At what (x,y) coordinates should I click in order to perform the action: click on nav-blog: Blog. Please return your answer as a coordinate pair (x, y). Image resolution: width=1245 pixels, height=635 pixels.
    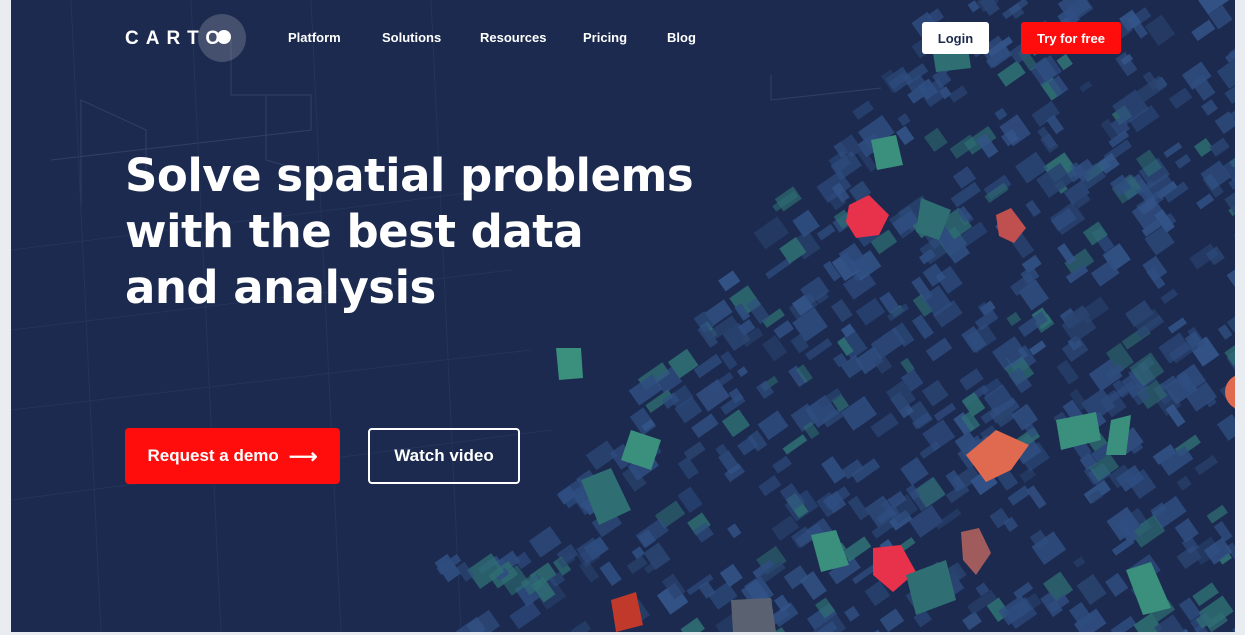
    Looking at the image, I should click on (681, 37).